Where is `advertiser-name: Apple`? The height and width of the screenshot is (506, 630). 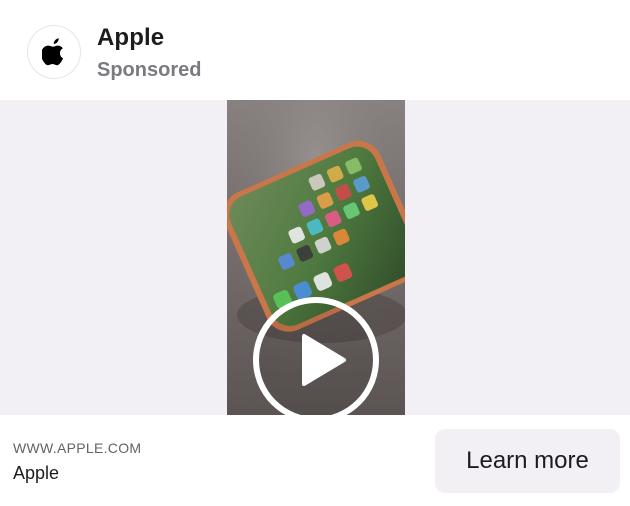
advertiser-name: Apple is located at coordinates (130, 38).